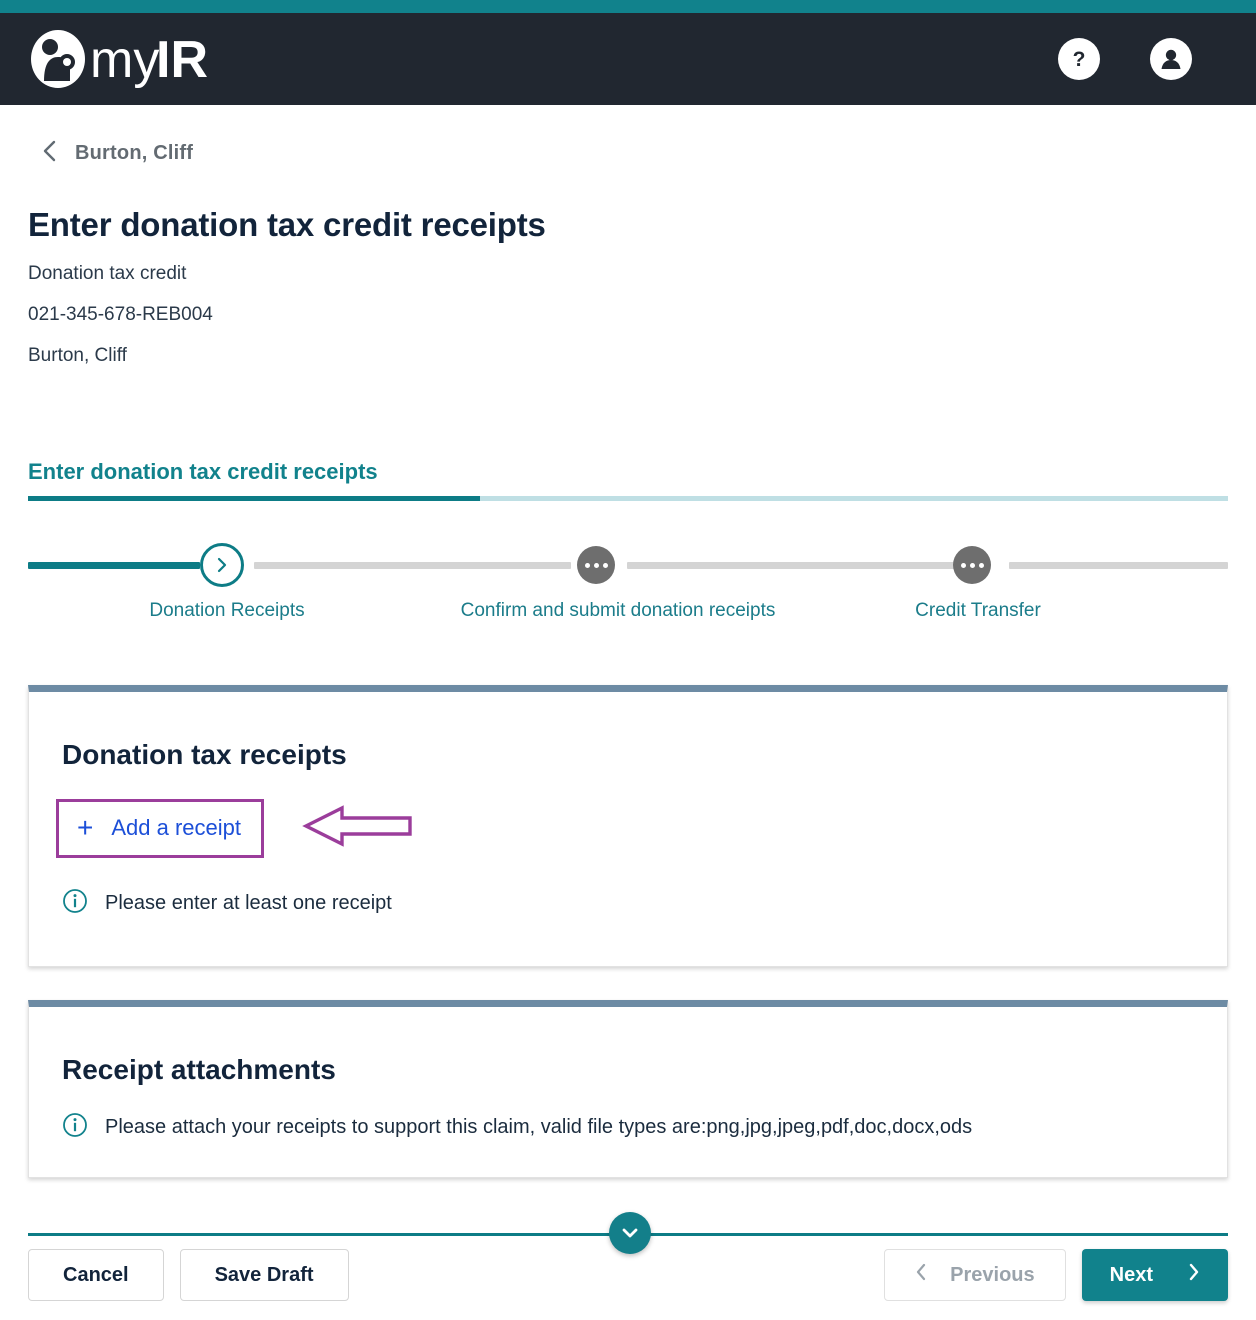 This screenshot has height=1320, width=1256. I want to click on page-title: Enter donation tax credit receipts, so click(287, 224).